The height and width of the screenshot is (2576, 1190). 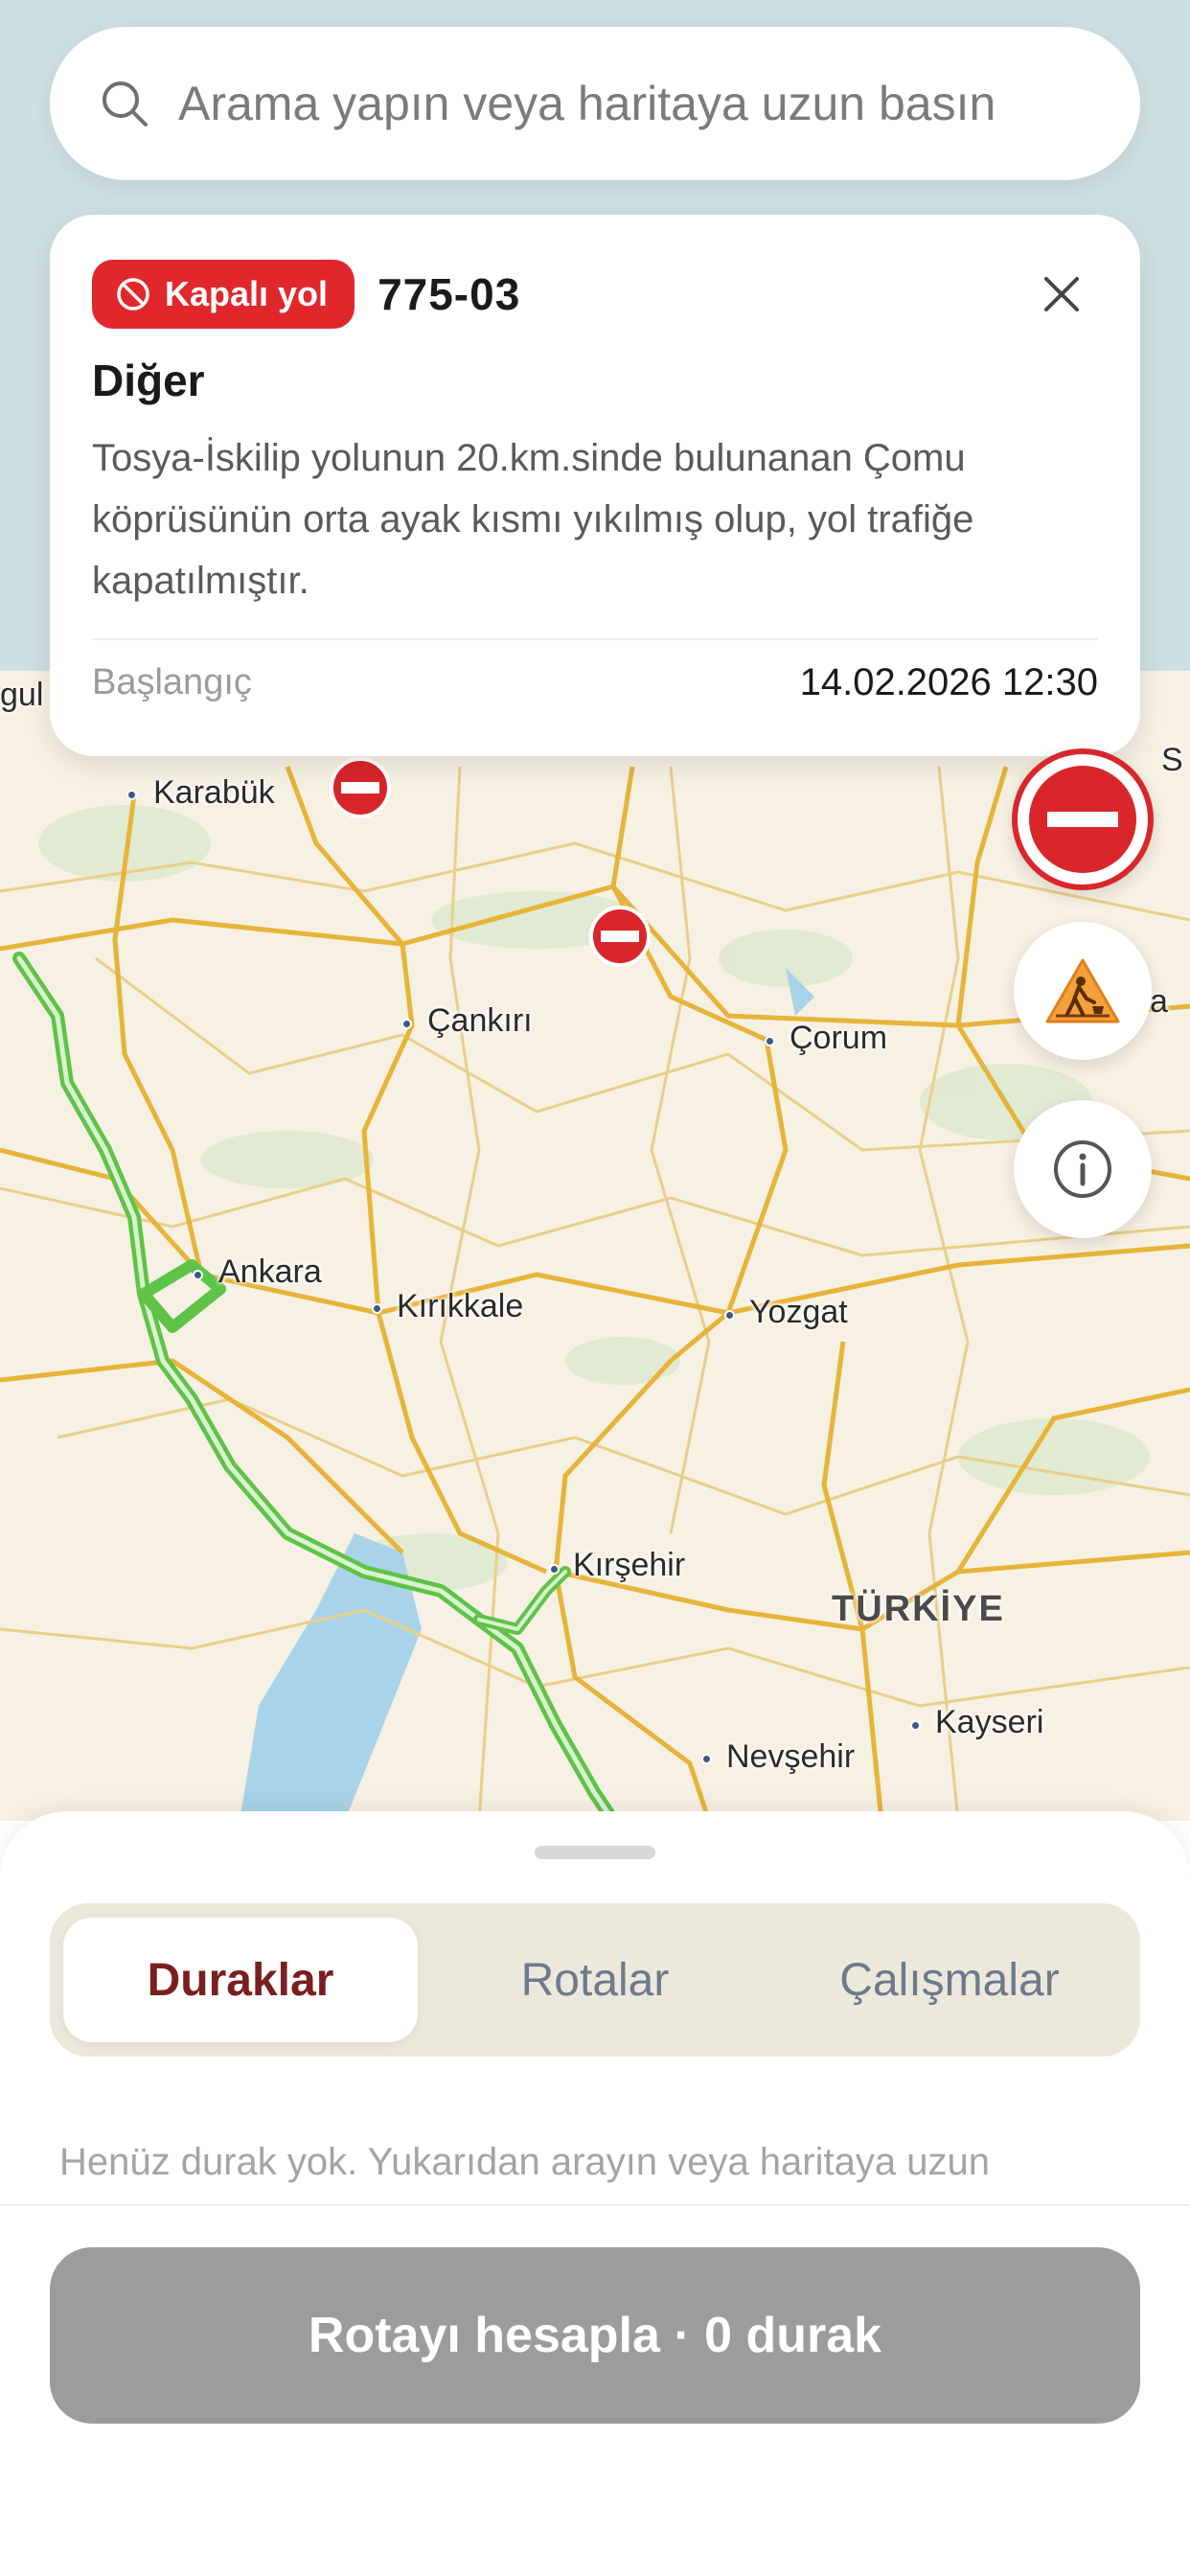 I want to click on roadwork-icon, so click(x=1082, y=991).